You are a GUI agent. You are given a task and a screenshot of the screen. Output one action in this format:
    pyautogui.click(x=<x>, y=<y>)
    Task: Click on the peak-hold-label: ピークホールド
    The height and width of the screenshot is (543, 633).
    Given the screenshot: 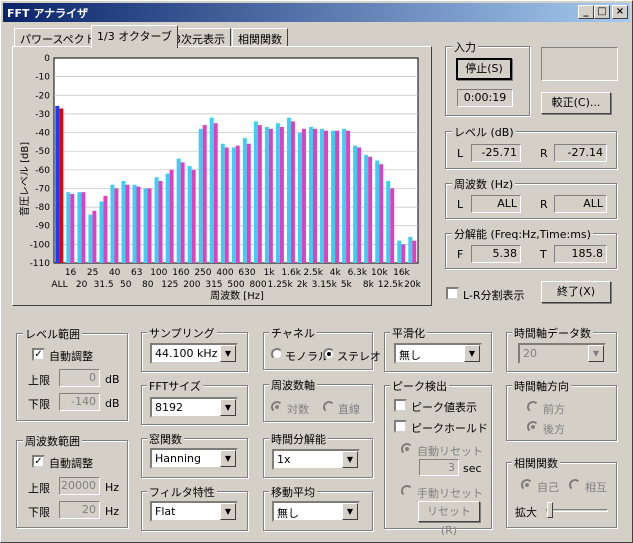 What is the action you would take?
    pyautogui.click(x=449, y=428)
    